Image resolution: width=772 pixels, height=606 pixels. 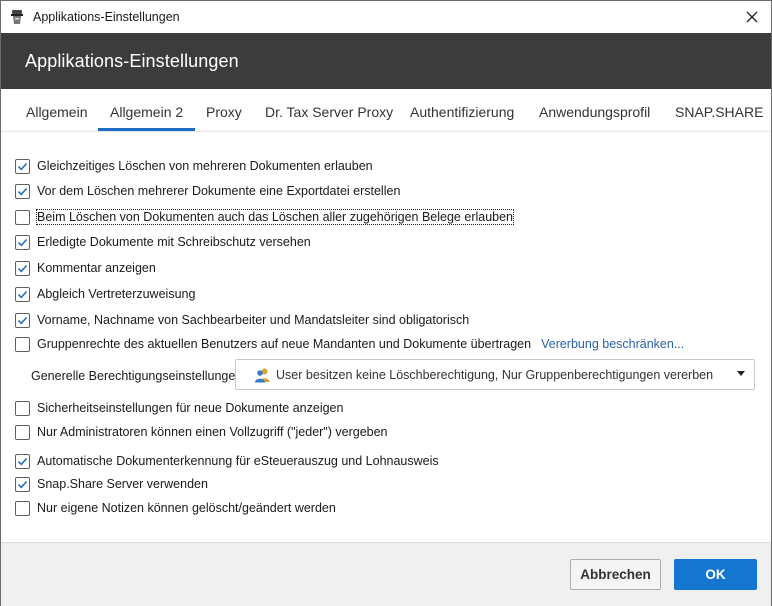 What do you see at coordinates (386, 61) in the screenshot?
I see `dialog-header: Applikations-Einstellungen` at bounding box center [386, 61].